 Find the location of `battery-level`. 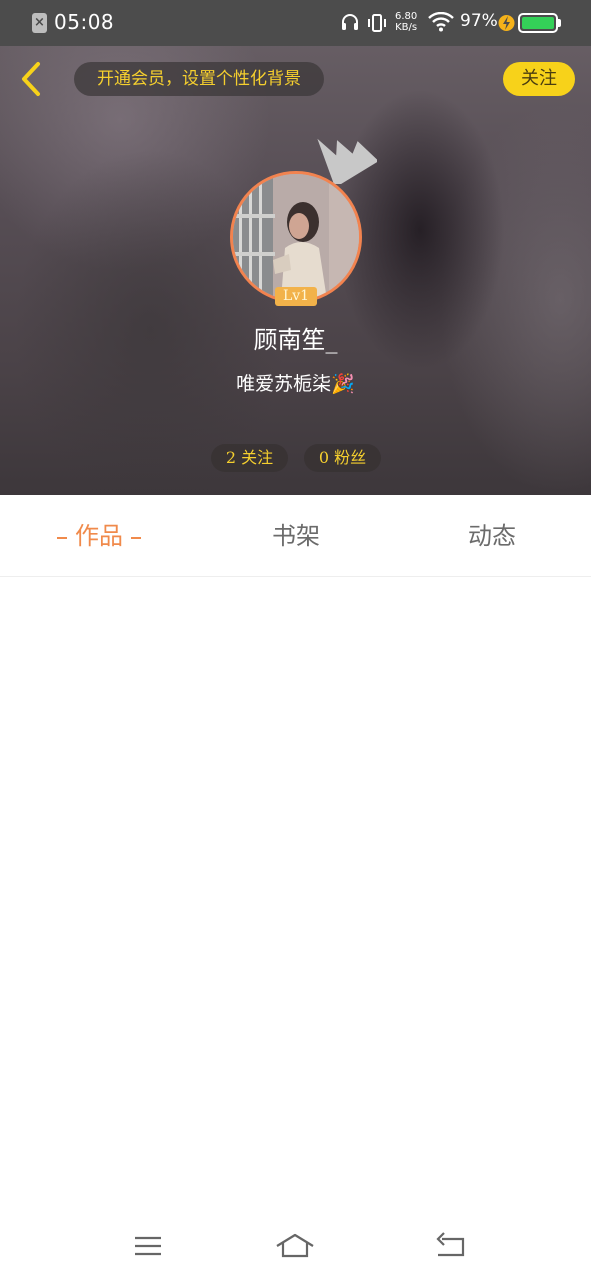

battery-level is located at coordinates (538, 23).